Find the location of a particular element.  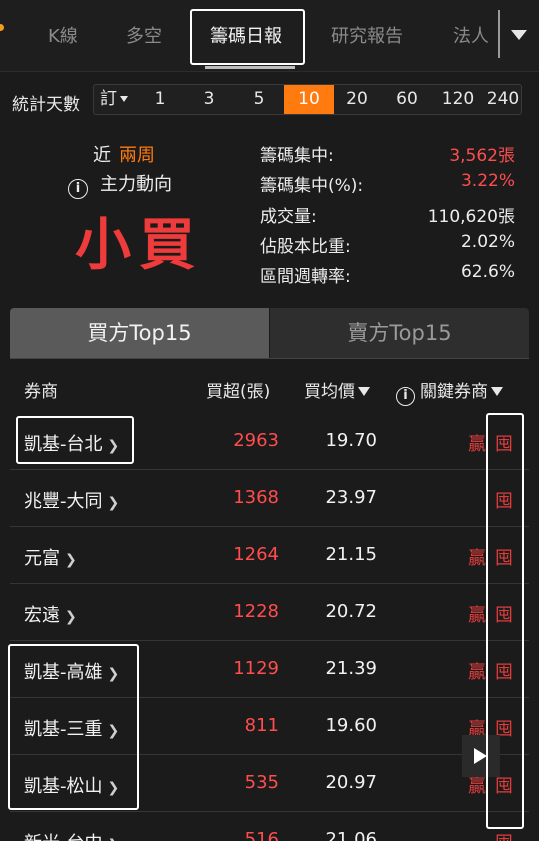

broker-name: 宏遠 ❯ is located at coordinates (50, 614).